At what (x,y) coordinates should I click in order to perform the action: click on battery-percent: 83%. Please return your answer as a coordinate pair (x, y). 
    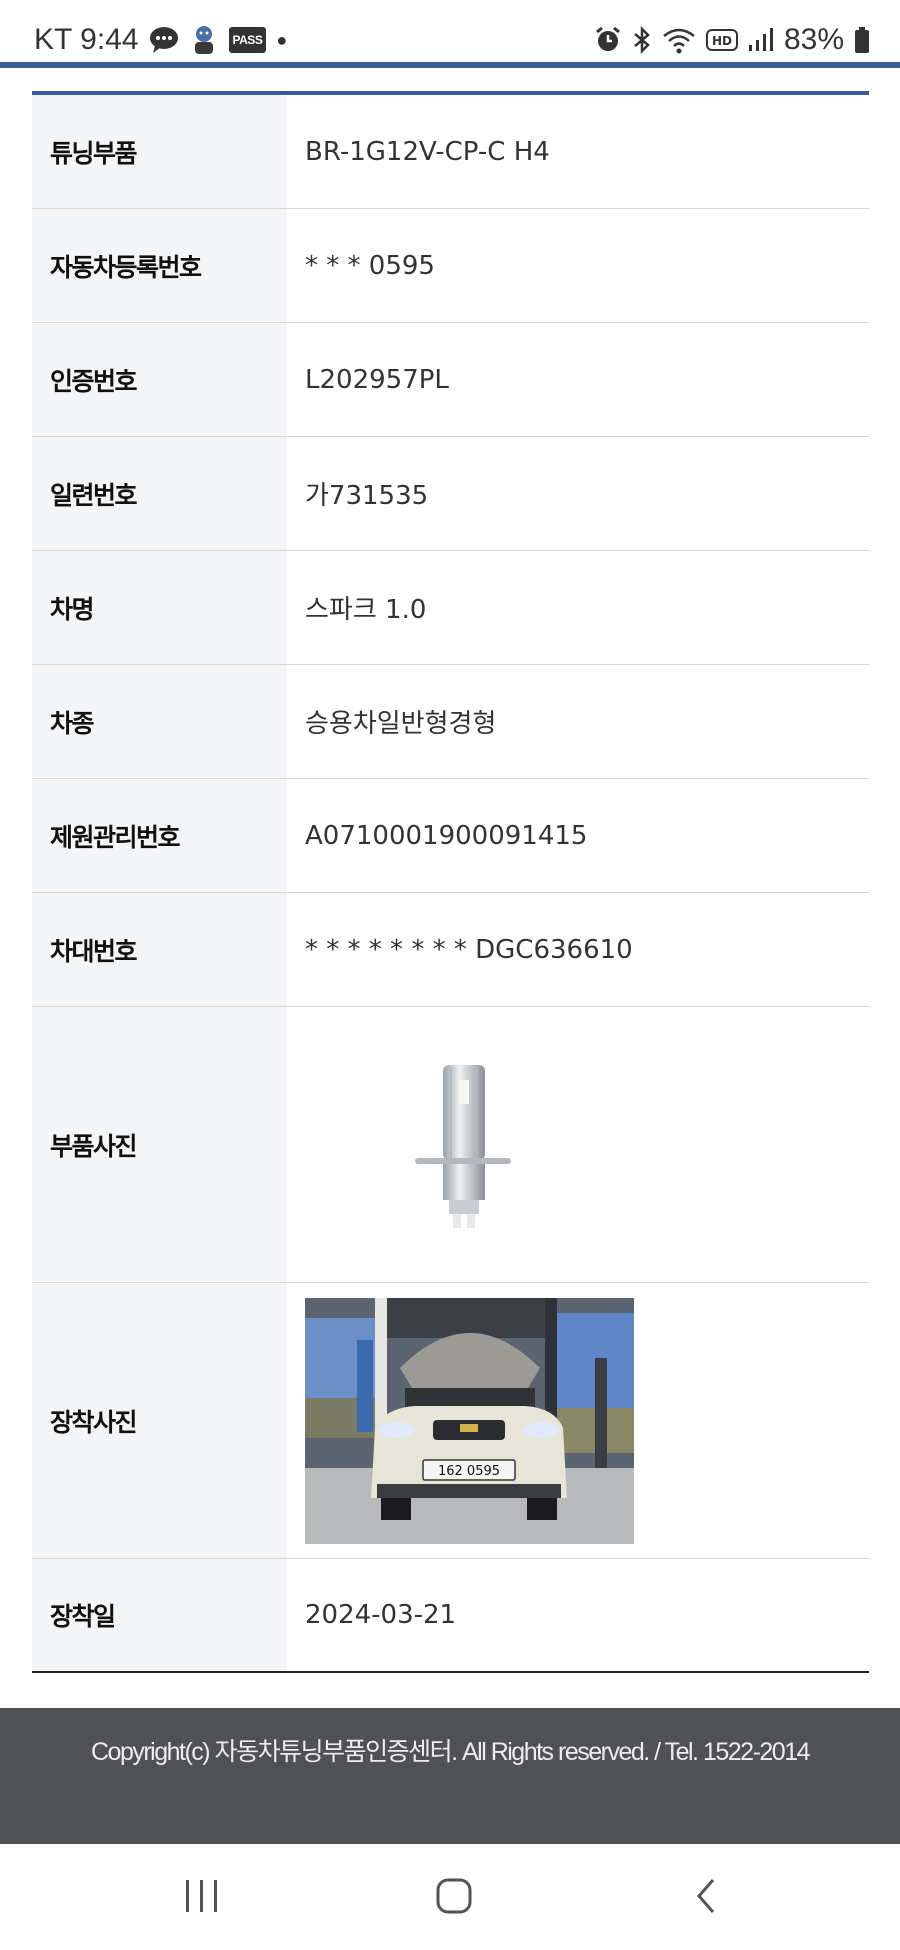
    Looking at the image, I should click on (813, 39).